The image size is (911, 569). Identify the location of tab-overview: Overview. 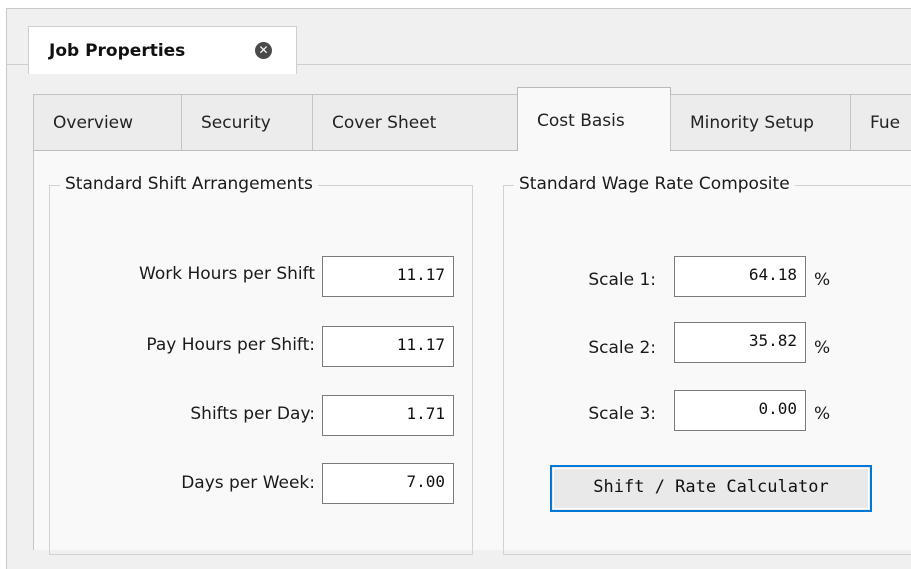
(107, 122).